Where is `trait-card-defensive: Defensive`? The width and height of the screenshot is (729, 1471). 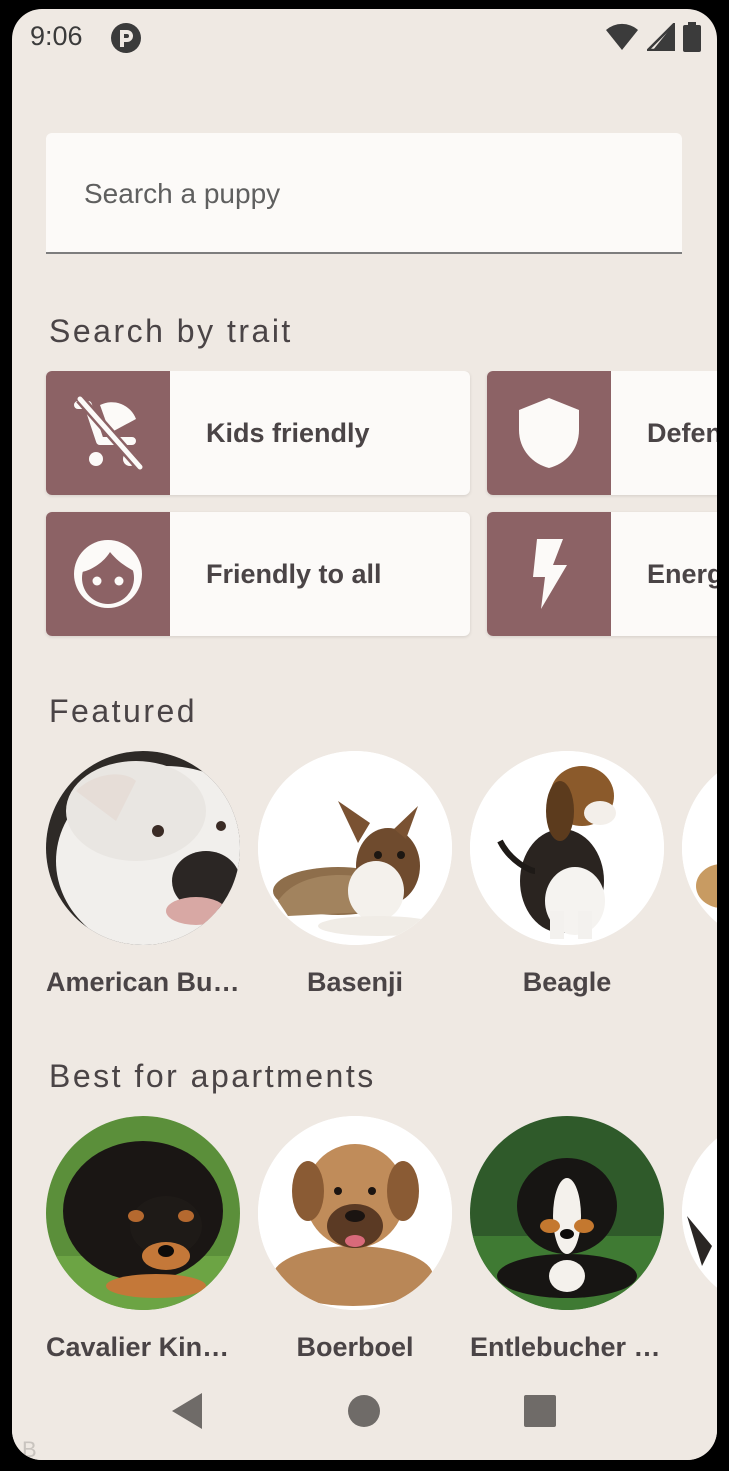
trait-card-defensive: Defensive is located at coordinates (602, 433).